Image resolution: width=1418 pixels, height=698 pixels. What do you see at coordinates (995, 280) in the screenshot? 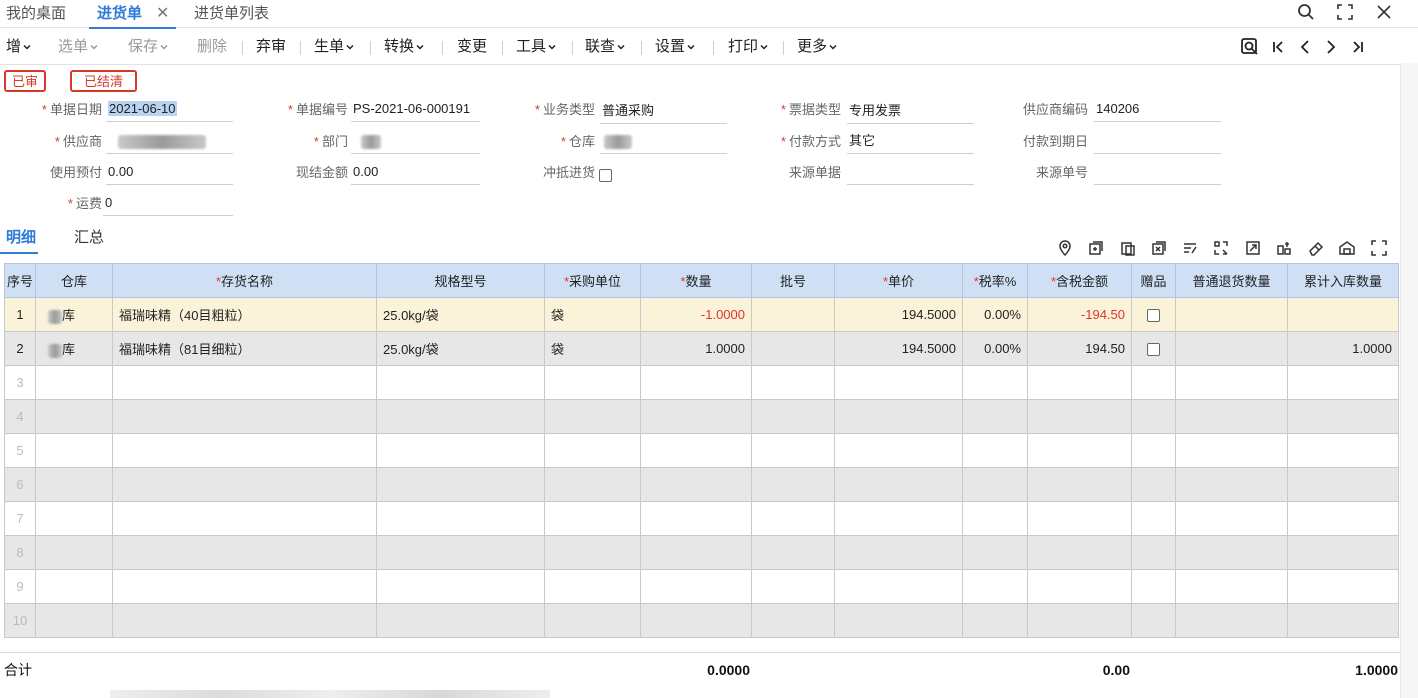
I see `column-header-tax-rate: *税率%` at bounding box center [995, 280].